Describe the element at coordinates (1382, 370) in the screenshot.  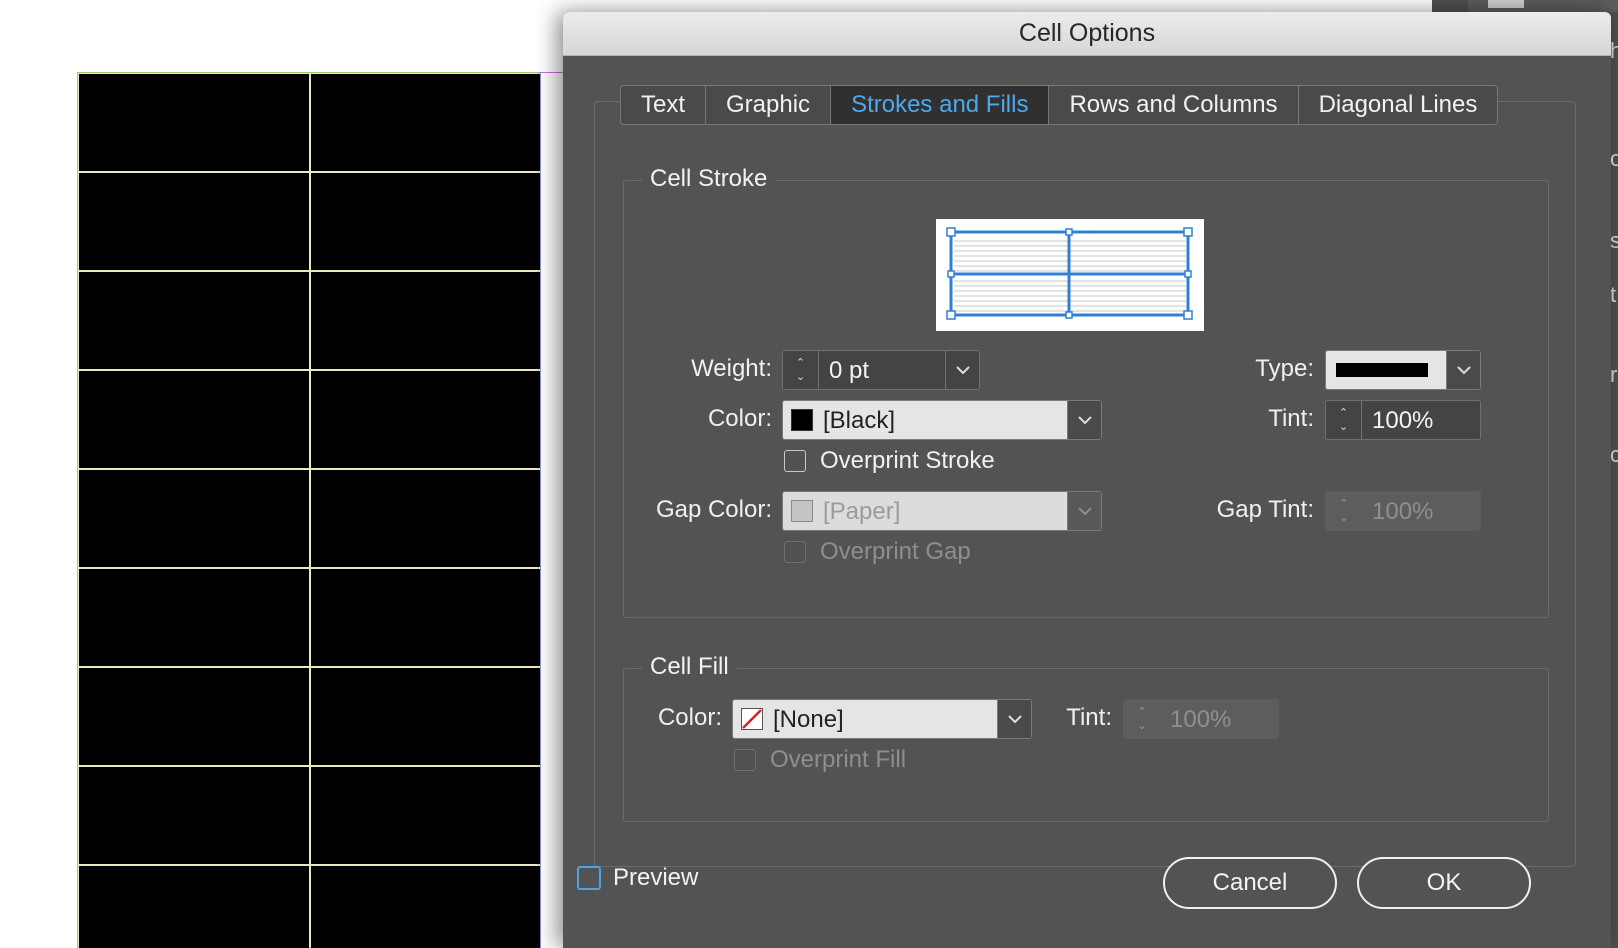
I see `solid-line-swatch` at that location.